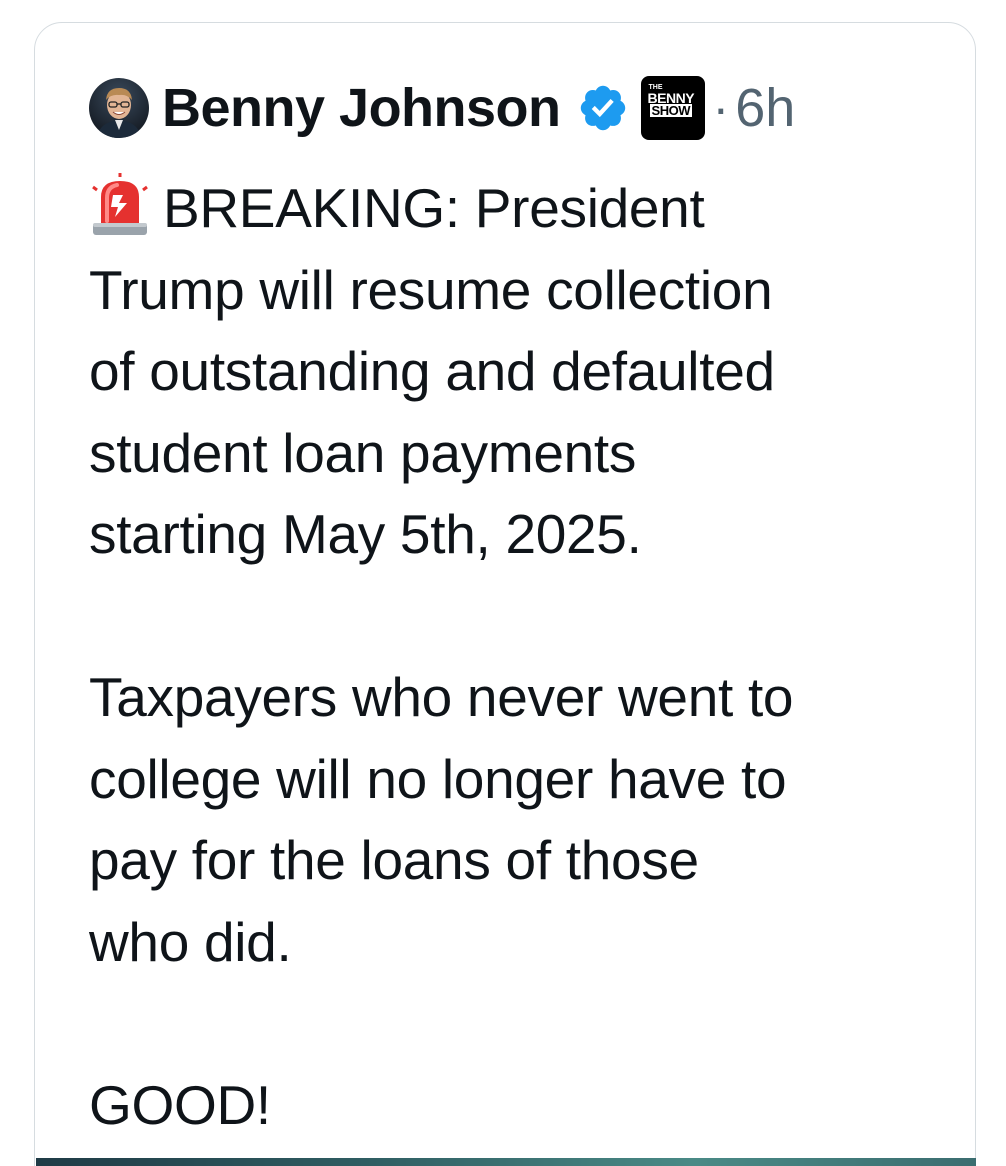 The image size is (1006, 1166). I want to click on tweet-text-line-11: GOOD!, so click(180, 1104).